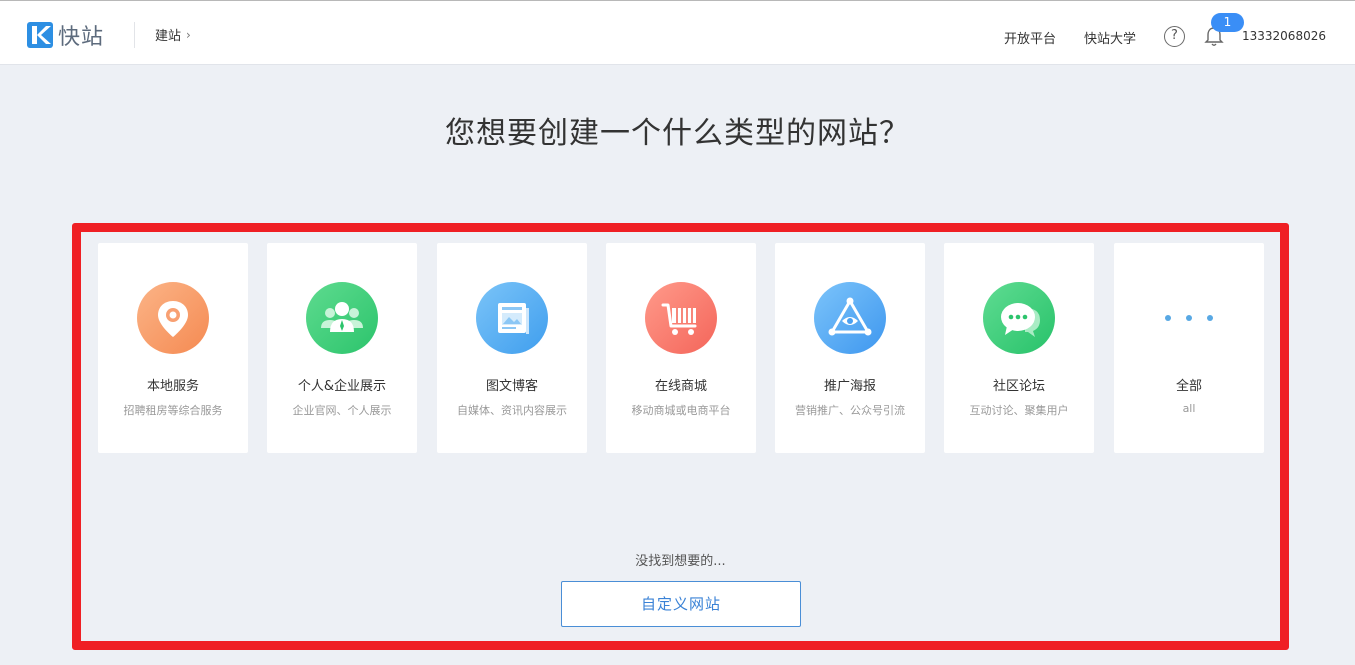  I want to click on more-dots-icon, so click(1189, 319).